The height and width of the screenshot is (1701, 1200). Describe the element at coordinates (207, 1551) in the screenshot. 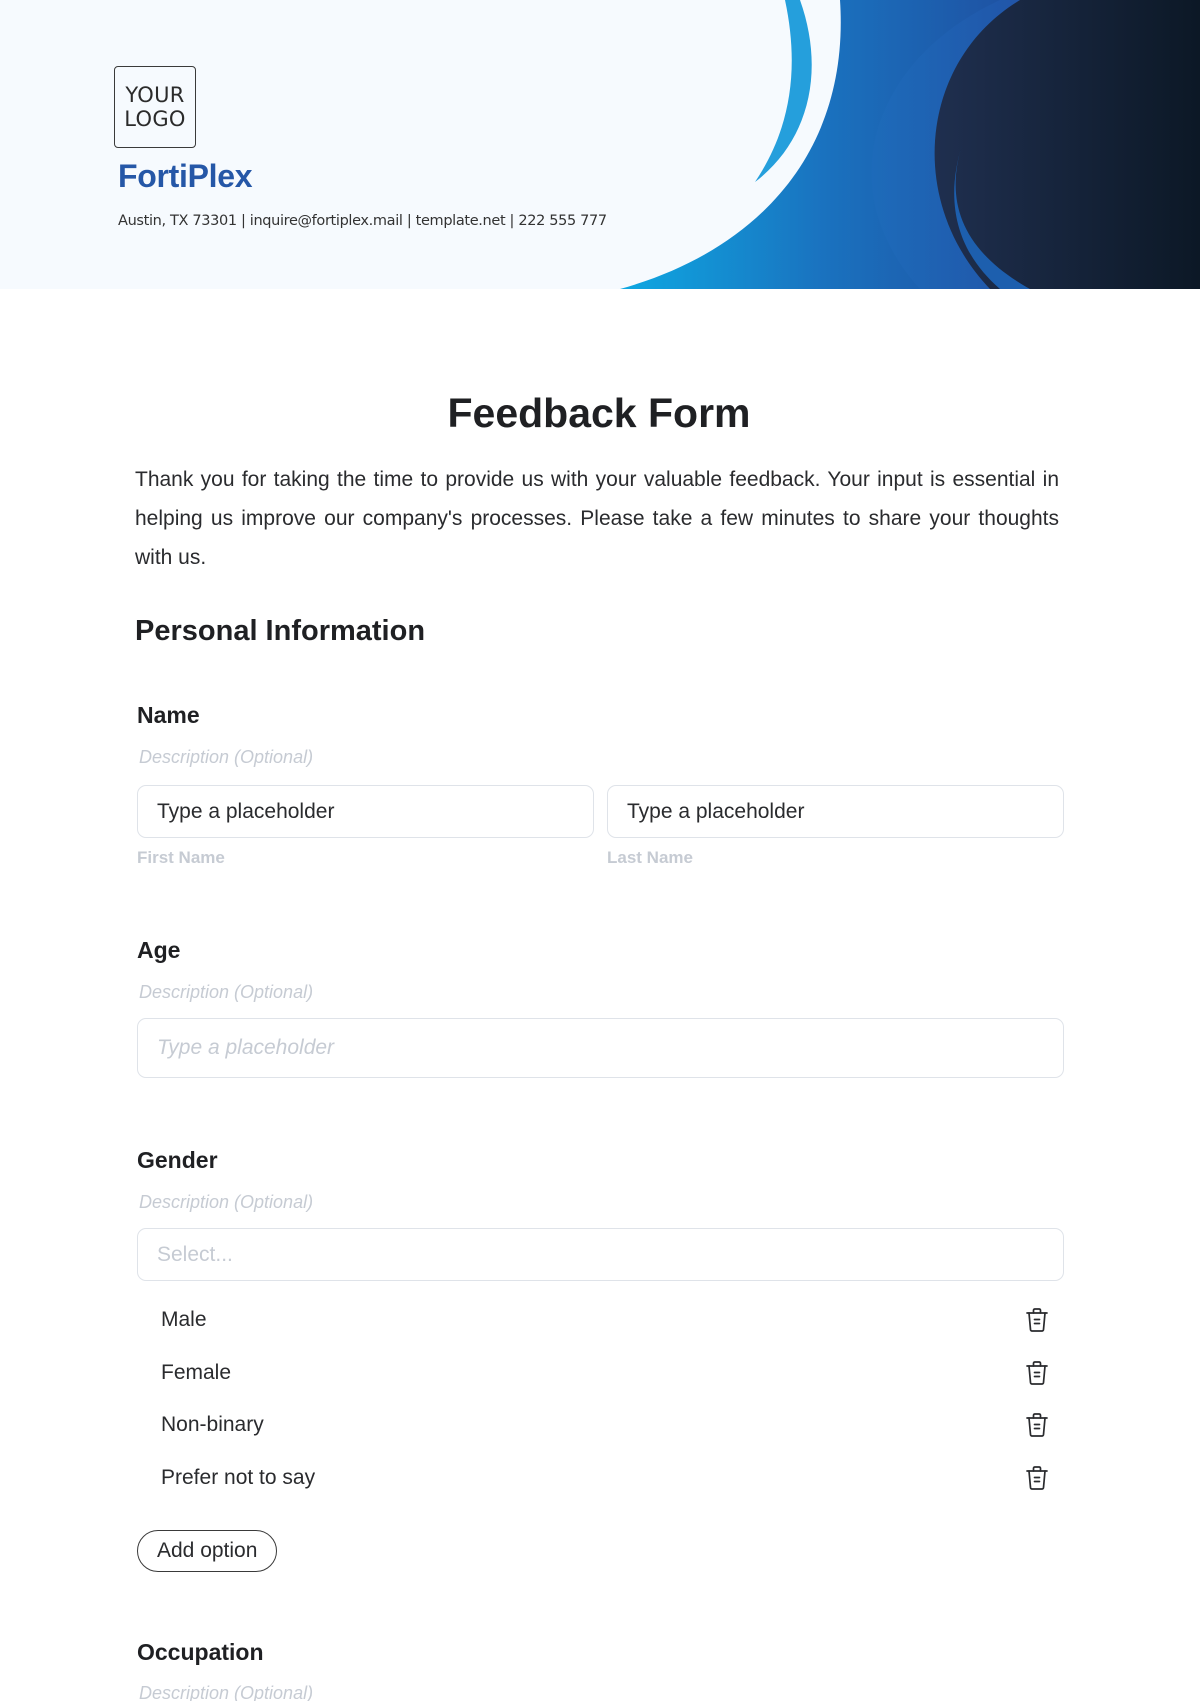

I see `add-option-button: Add option` at that location.